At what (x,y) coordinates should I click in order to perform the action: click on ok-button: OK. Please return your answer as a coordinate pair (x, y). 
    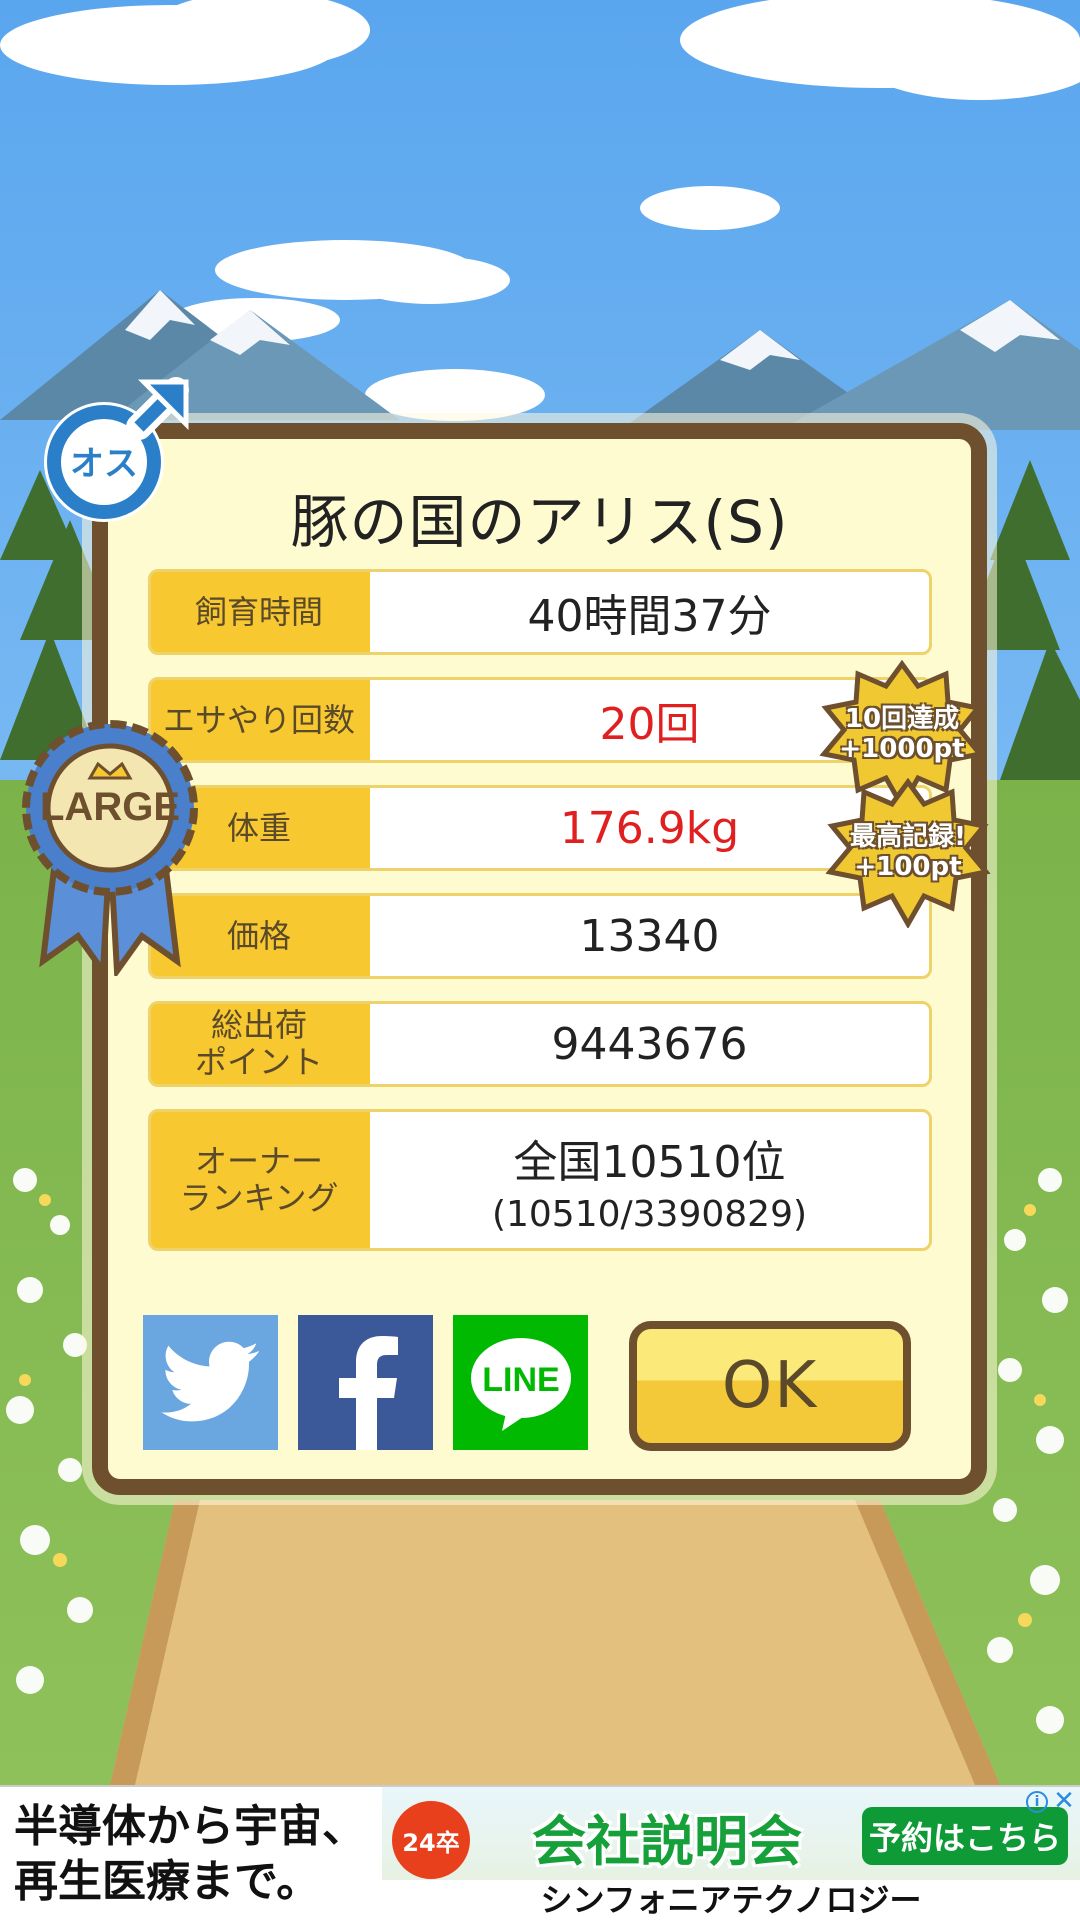
    Looking at the image, I should click on (770, 1386).